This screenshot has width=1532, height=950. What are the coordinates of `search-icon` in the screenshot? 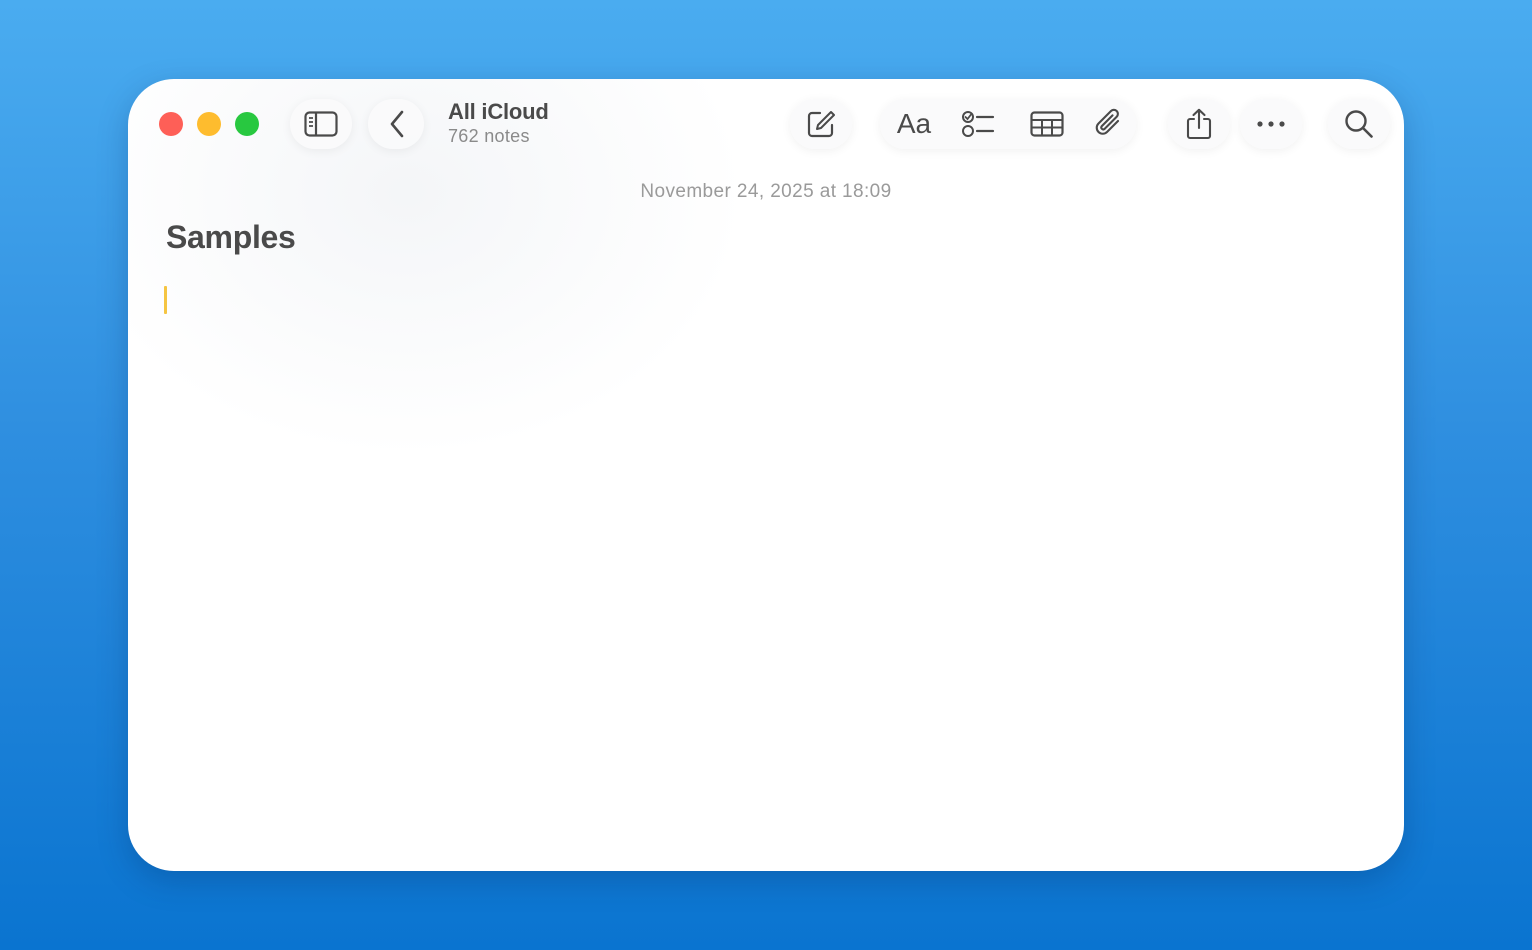 It's located at (1359, 124).